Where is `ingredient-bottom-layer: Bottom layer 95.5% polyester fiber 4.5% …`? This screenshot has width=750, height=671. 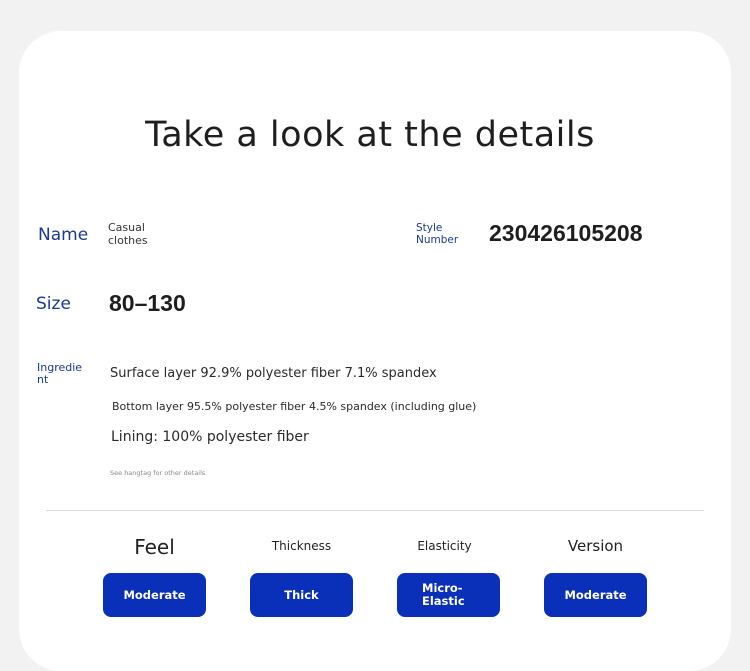
ingredient-bottom-layer: Bottom layer 95.5% polyester fiber 4.5% … is located at coordinates (294, 406).